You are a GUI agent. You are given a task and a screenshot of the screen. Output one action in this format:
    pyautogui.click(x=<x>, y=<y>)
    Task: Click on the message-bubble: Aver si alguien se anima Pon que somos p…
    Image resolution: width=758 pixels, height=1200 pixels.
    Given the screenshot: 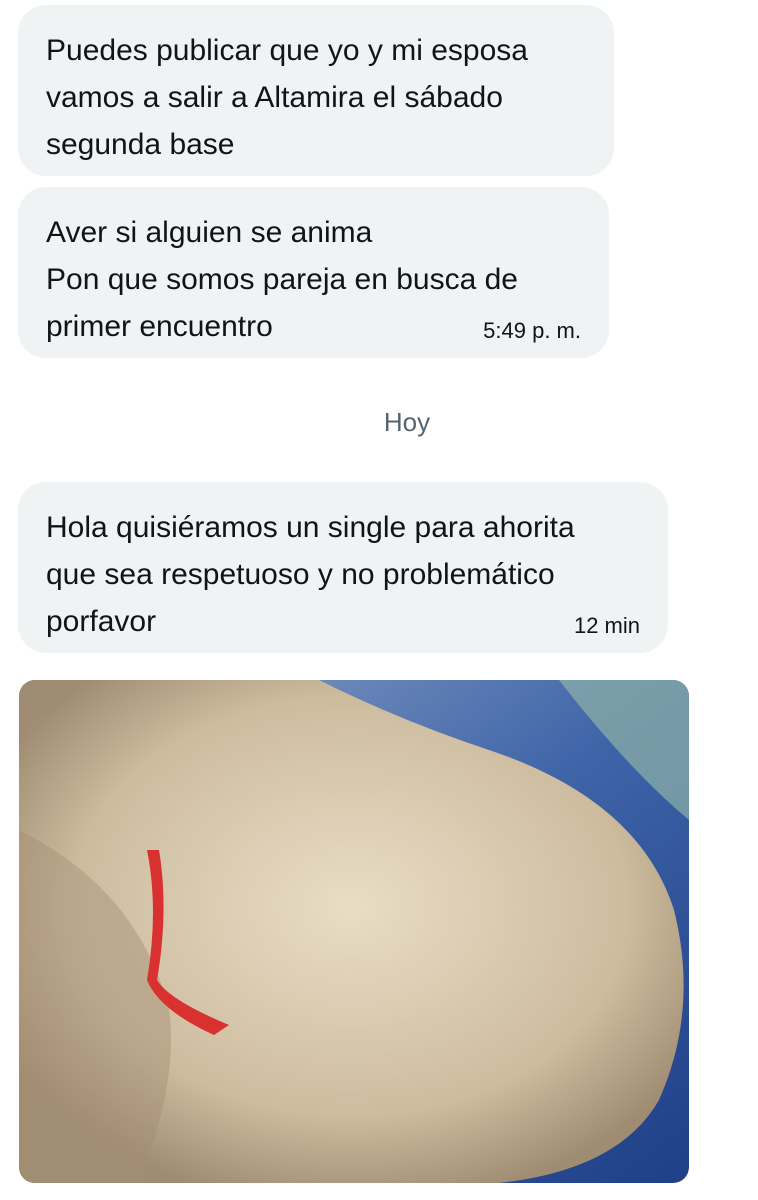 What is the action you would take?
    pyautogui.click(x=313, y=272)
    